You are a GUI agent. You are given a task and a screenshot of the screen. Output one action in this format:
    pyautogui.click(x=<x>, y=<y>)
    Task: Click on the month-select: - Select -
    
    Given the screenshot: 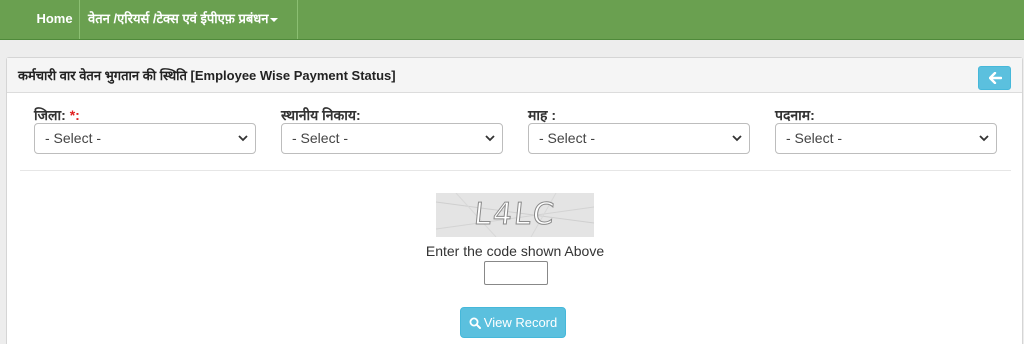 What is the action you would take?
    pyautogui.click(x=639, y=138)
    